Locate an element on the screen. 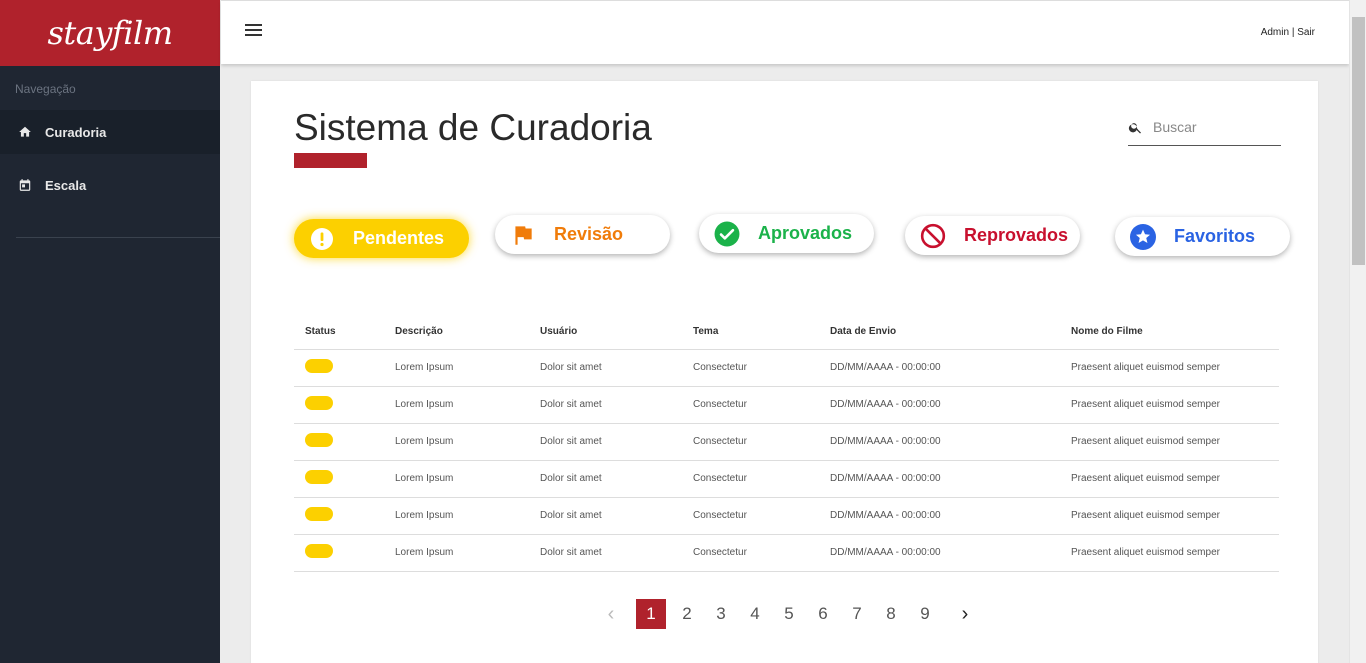  sidebar-item-curadoria: Curadoria is located at coordinates (110, 132).